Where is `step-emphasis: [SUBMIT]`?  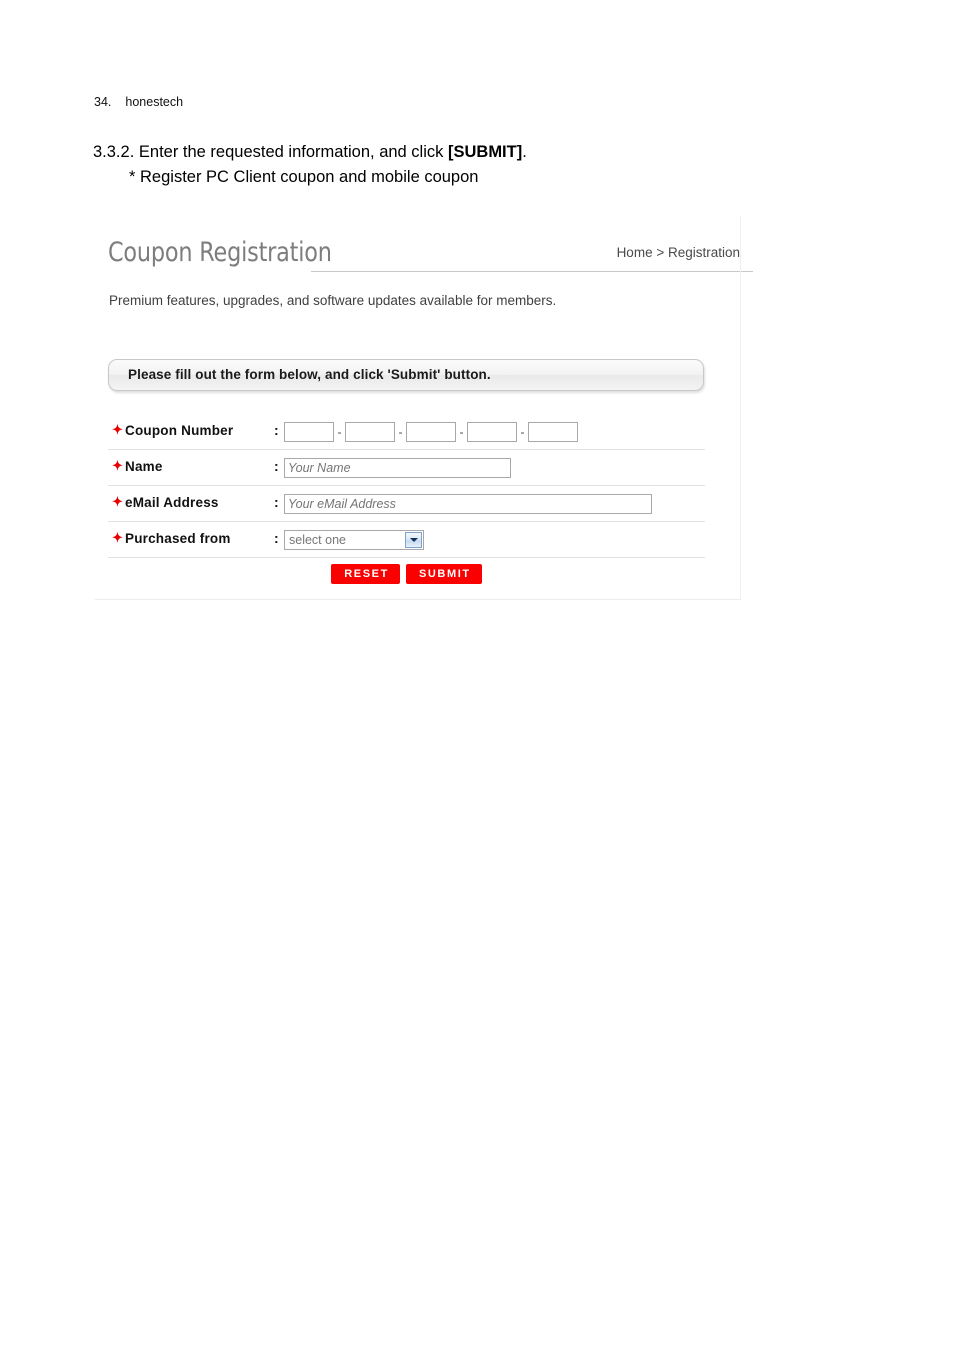
step-emphasis: [SUBMIT] is located at coordinates (485, 152).